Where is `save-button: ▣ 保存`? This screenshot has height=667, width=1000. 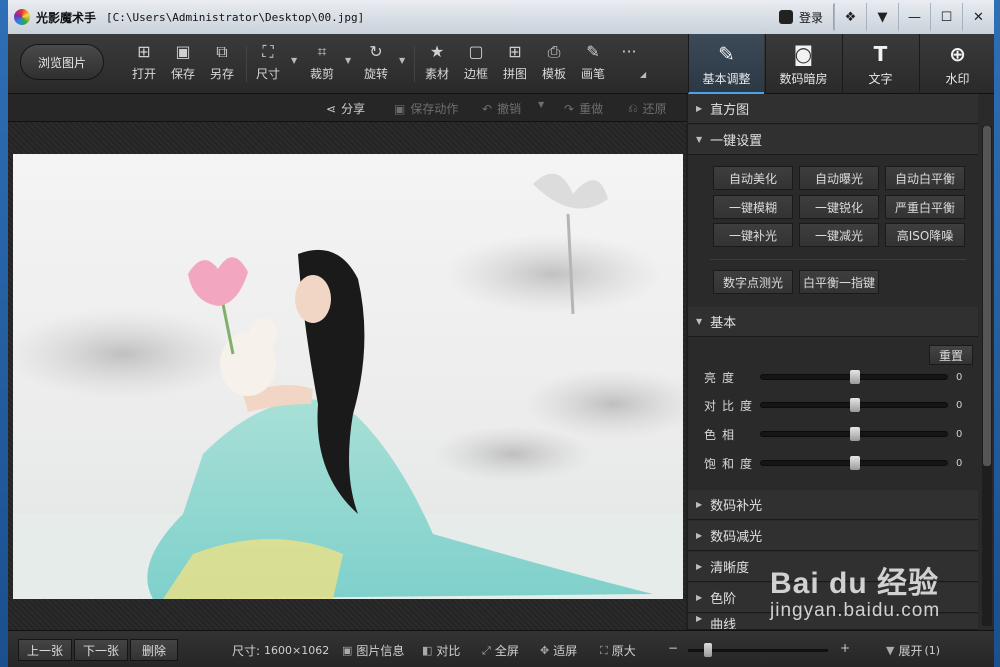
save-button: ▣ 保存 is located at coordinates (183, 65).